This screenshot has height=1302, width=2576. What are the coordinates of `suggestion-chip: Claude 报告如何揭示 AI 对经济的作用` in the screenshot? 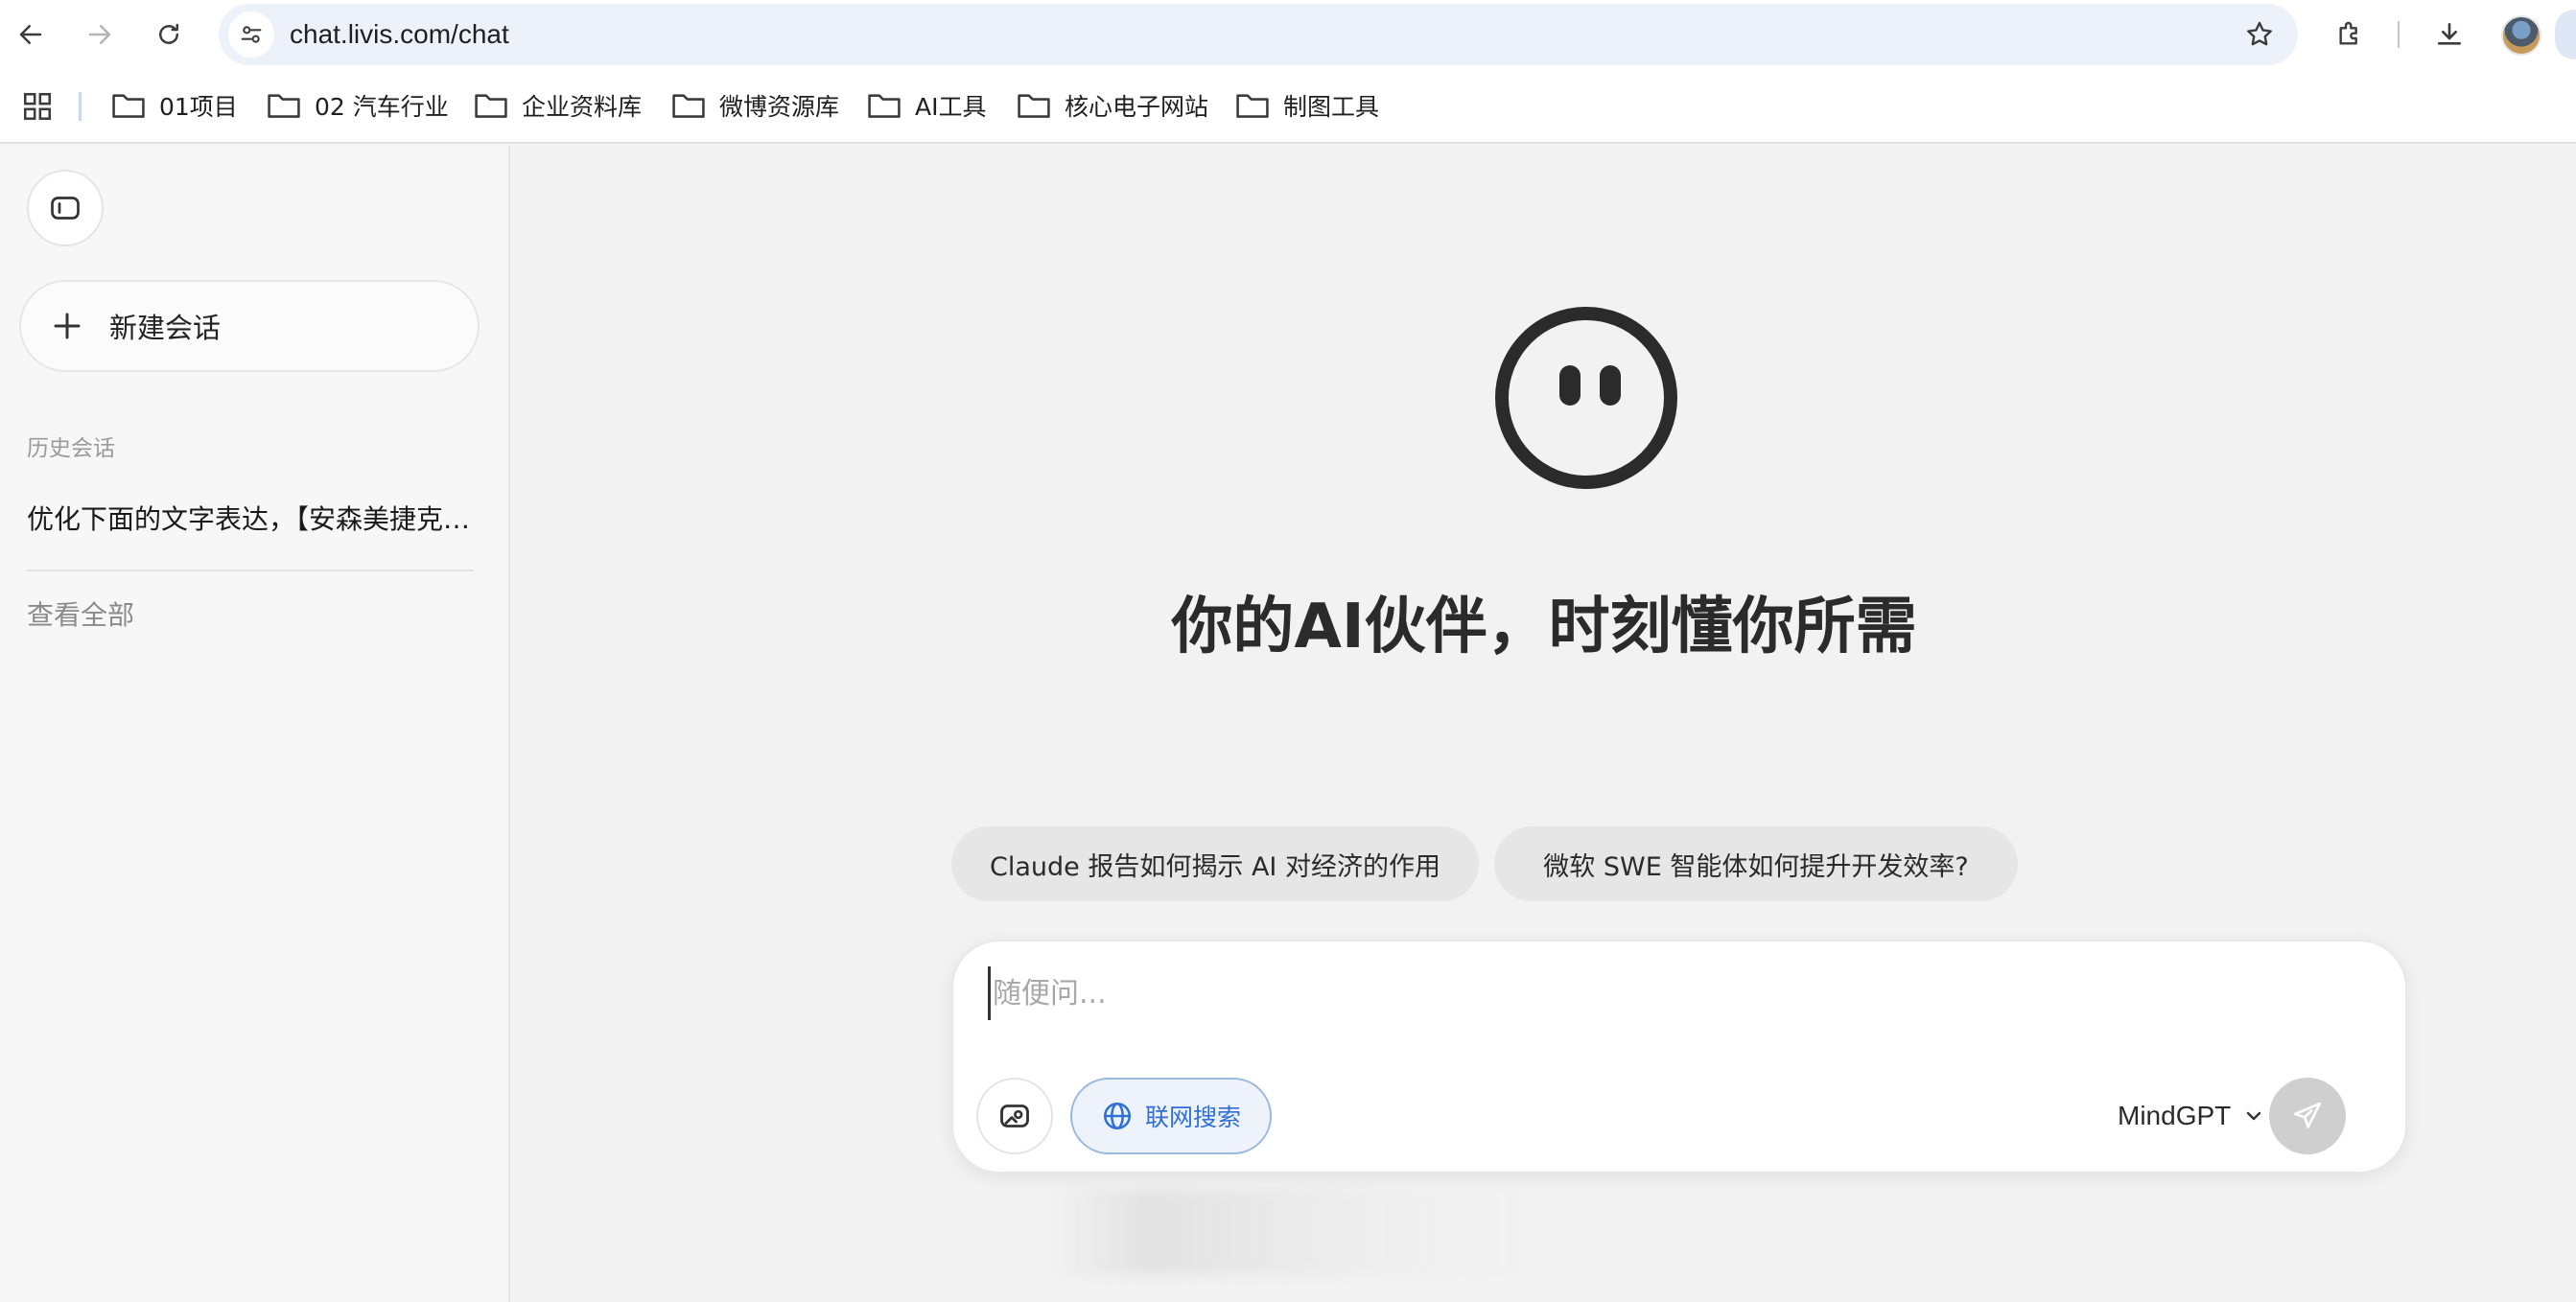 It's located at (1215, 863).